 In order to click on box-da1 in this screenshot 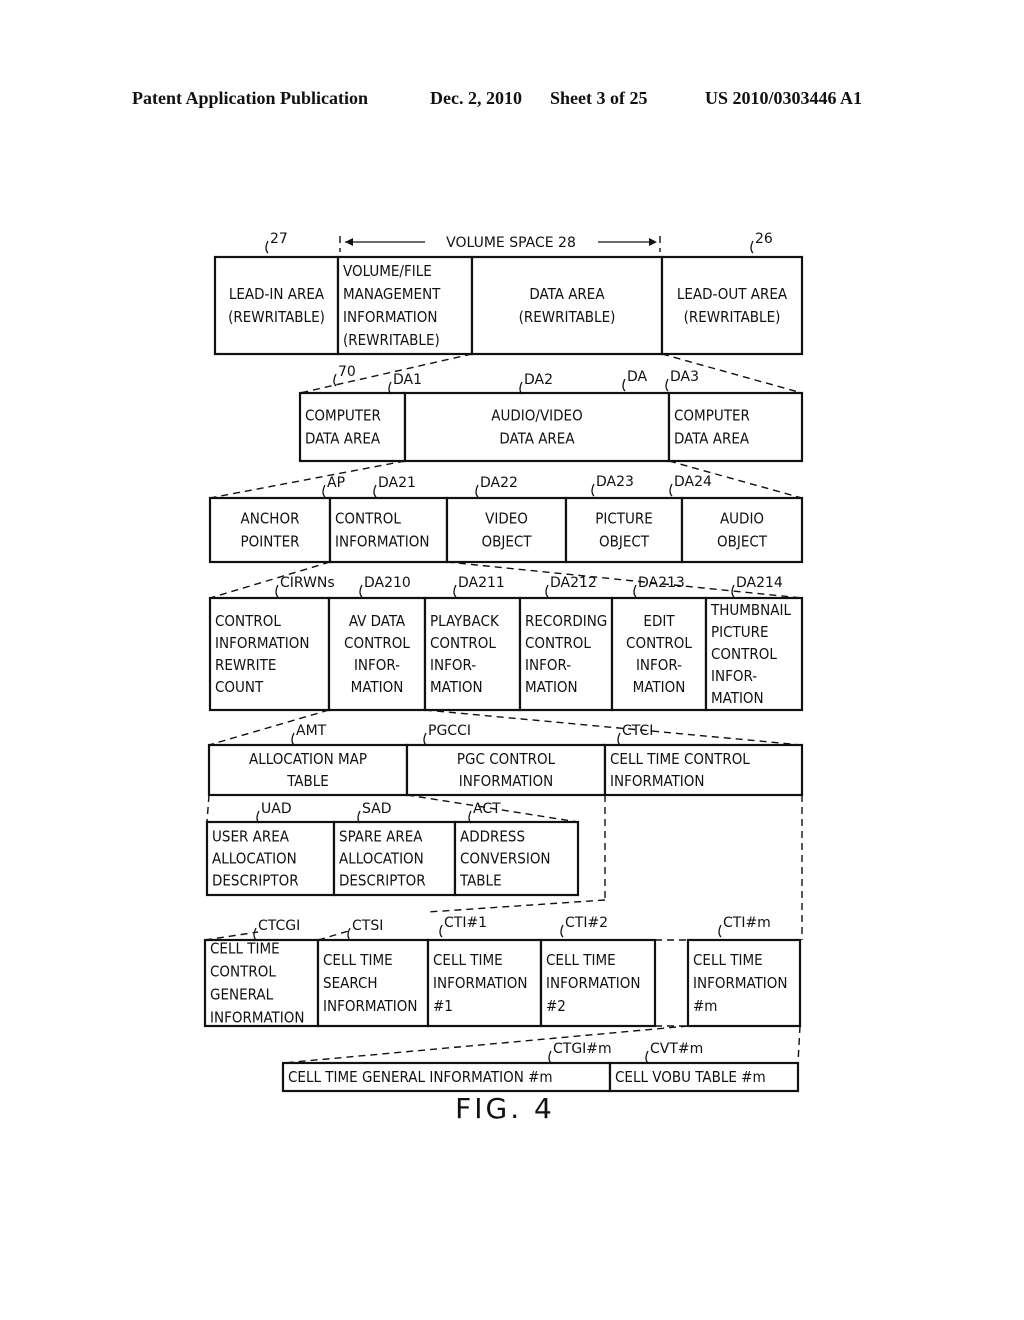, I will do `click(352, 427)`.